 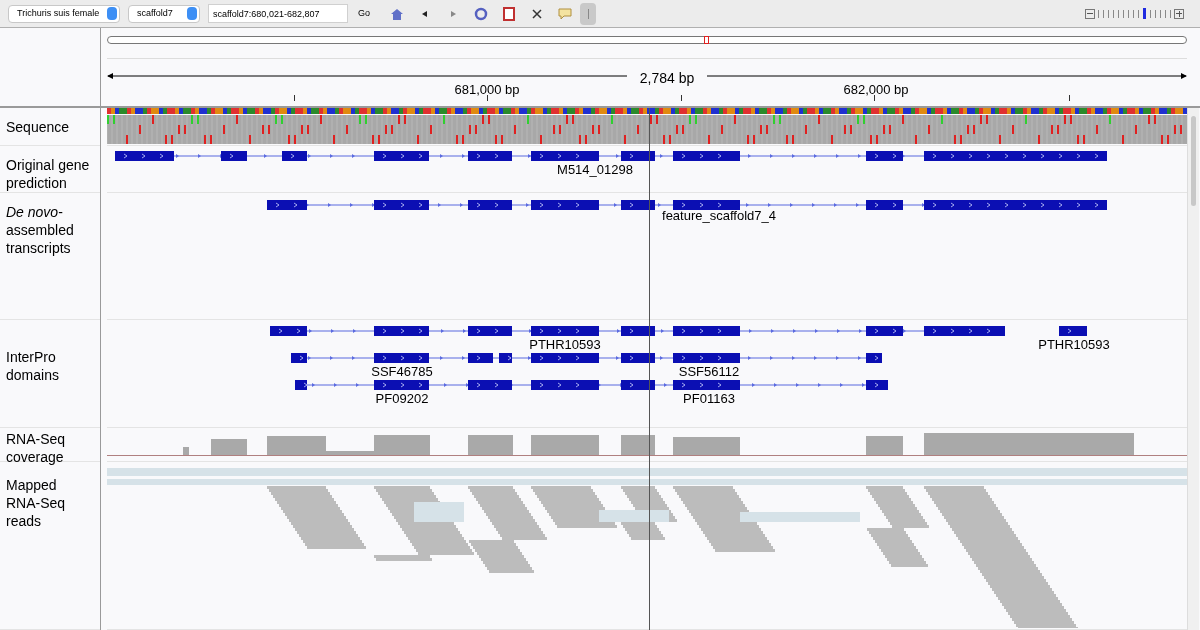 What do you see at coordinates (1179, 13) in the screenshot?
I see `zoom-in-icon` at bounding box center [1179, 13].